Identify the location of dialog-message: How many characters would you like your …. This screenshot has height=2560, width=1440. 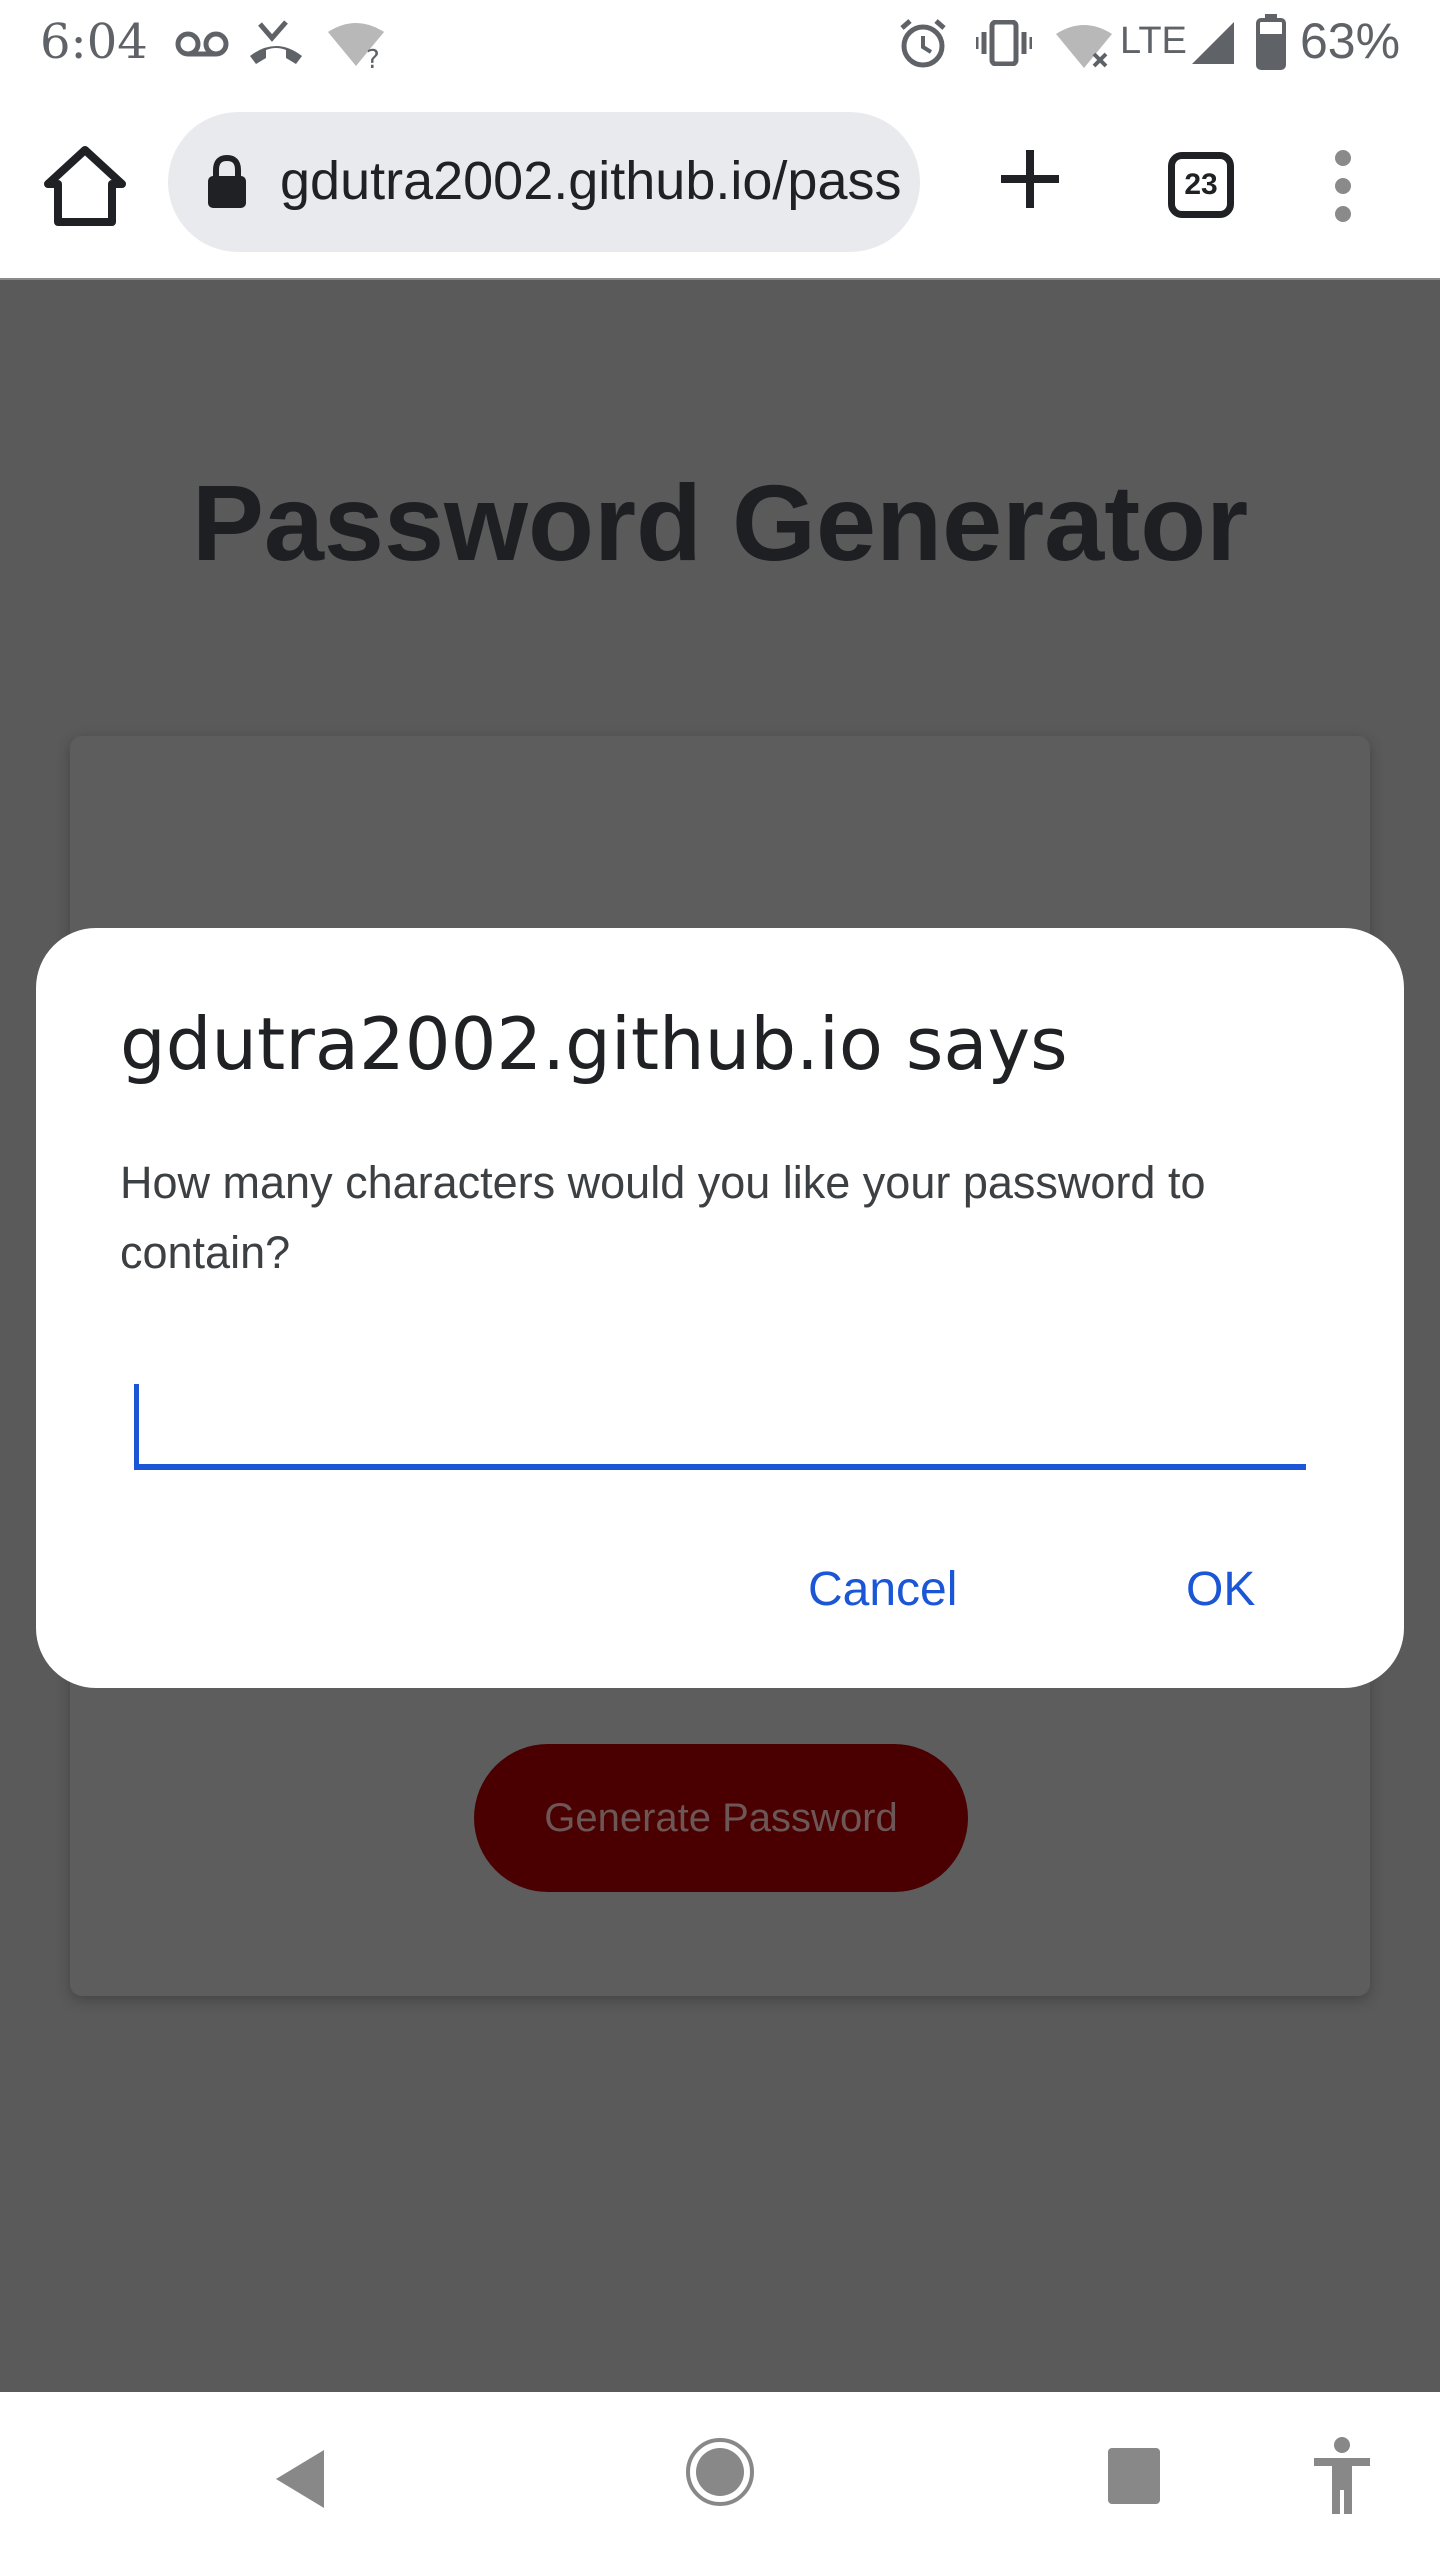
(663, 1217).